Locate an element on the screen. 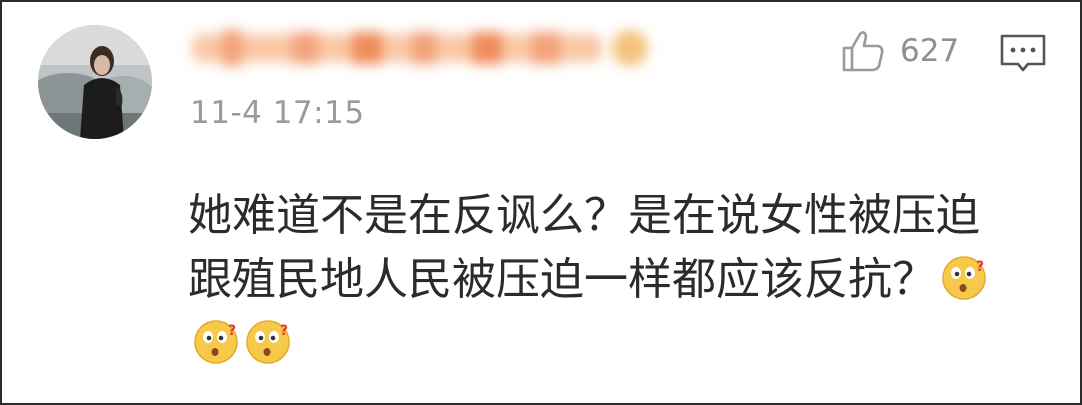 The image size is (1082, 405). reply-button is located at coordinates (1023, 53).